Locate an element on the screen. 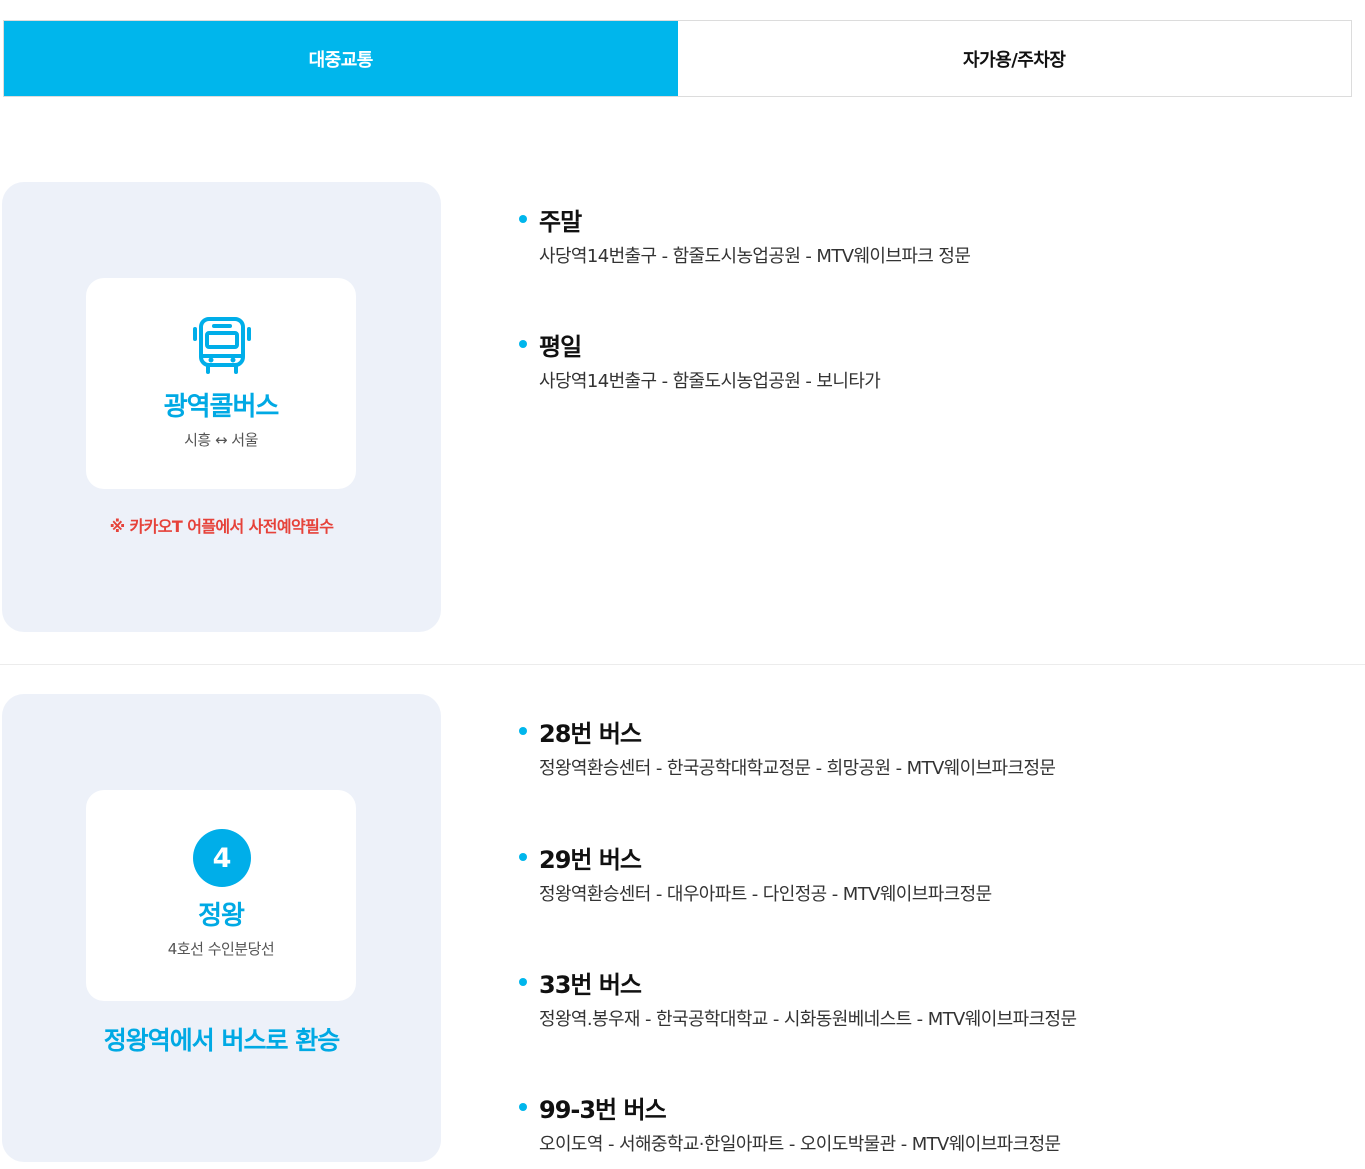 This screenshot has height=1169, width=1365. transfer-note: 정왕역에서 버스로 환승 is located at coordinates (221, 1040).